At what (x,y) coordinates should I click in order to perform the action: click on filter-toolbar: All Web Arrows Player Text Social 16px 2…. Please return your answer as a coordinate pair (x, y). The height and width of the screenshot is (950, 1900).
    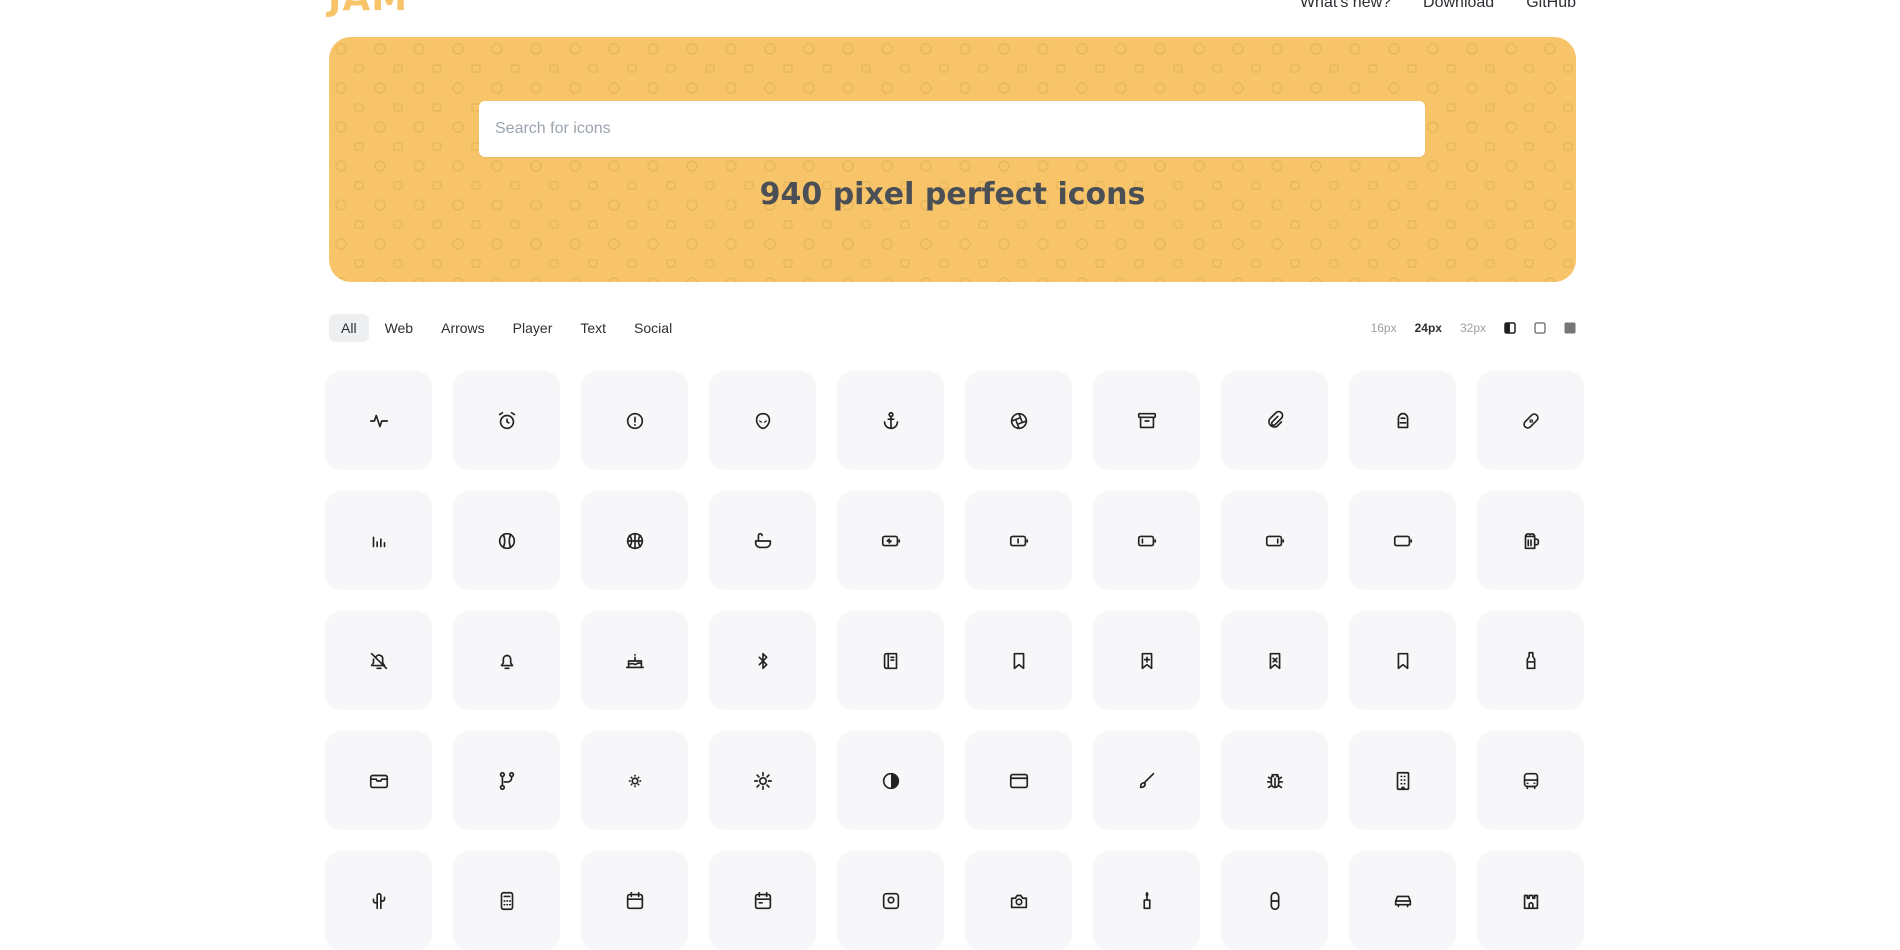
    Looking at the image, I should click on (952, 328).